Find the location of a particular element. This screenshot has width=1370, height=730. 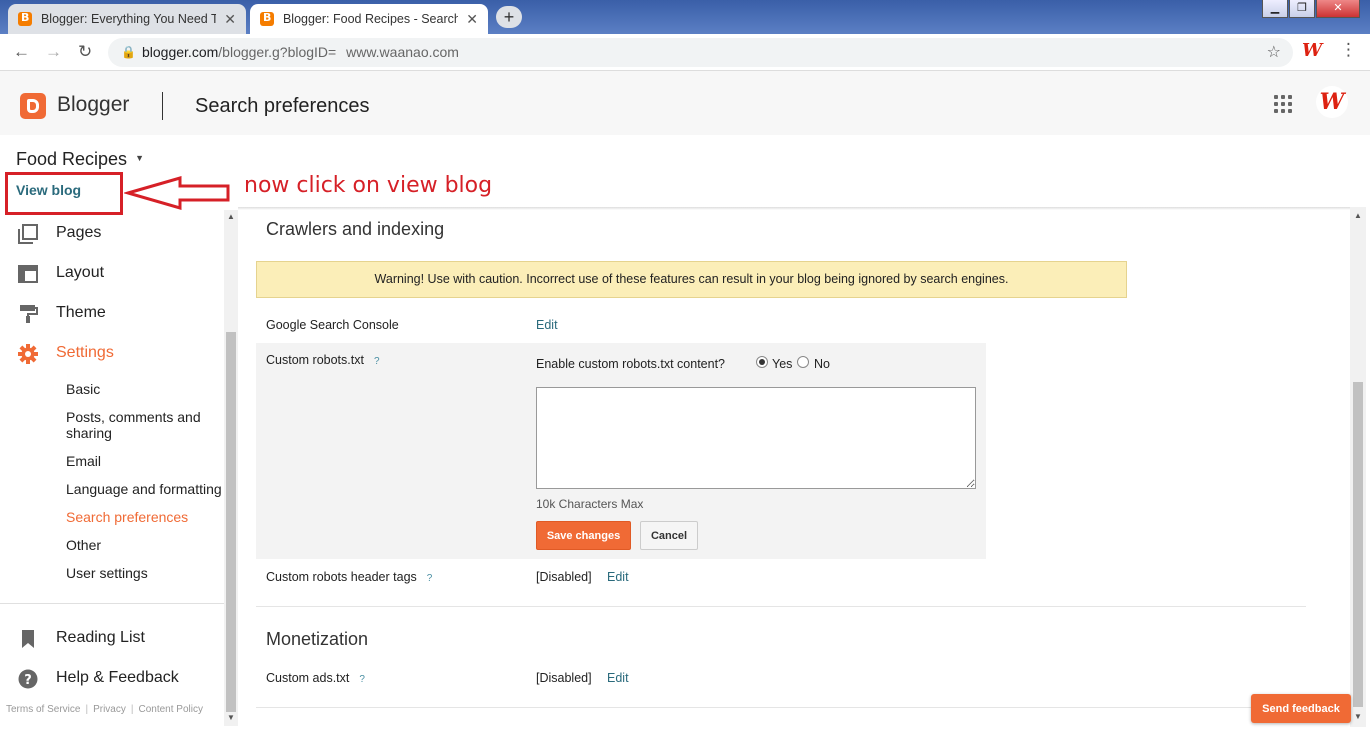

browser-menu-icon: ⋮ is located at coordinates (1348, 50).